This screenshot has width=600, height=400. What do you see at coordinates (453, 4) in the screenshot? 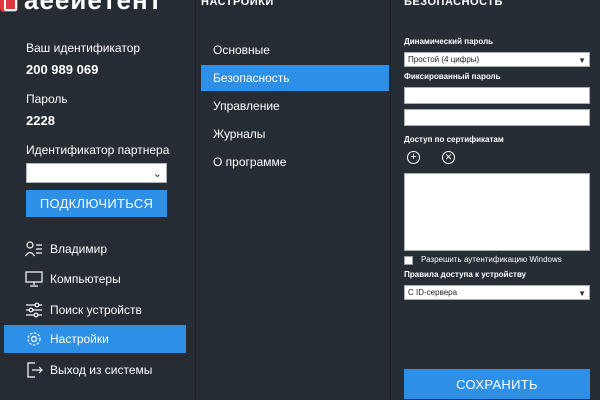
I see `security-title: БЕЗОПАСНОСТЬ` at bounding box center [453, 4].